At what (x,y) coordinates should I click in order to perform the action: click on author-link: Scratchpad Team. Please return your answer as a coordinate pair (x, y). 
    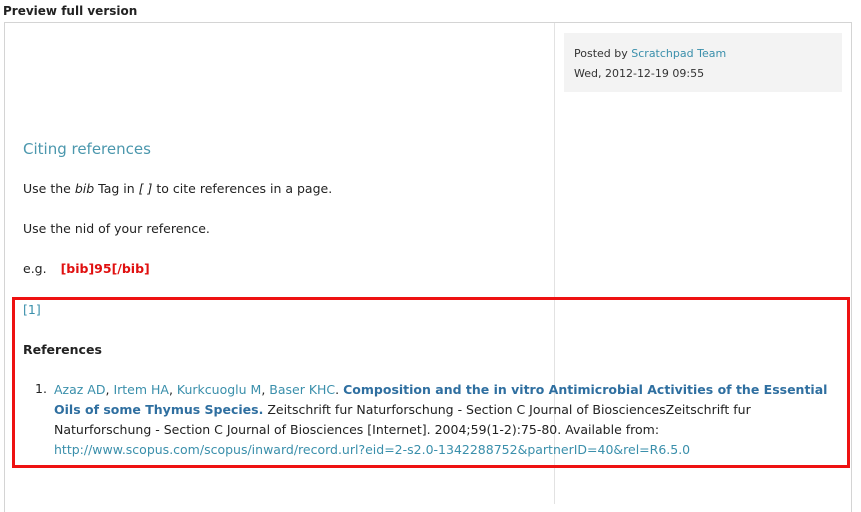
    Looking at the image, I should click on (678, 53).